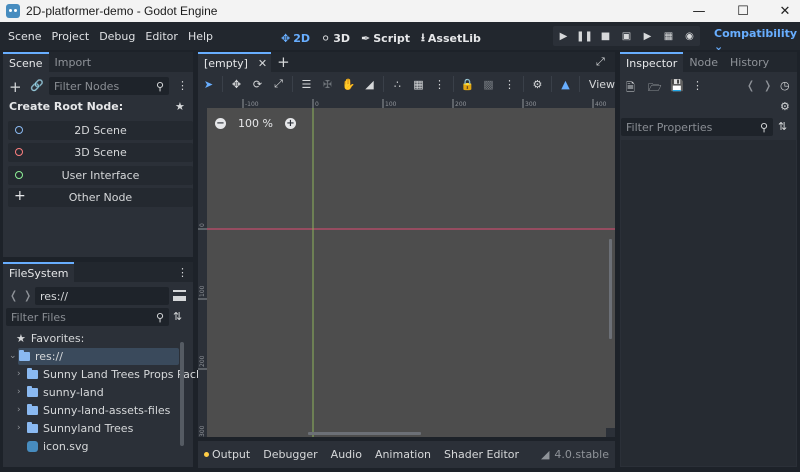 This screenshot has height=472, width=800. I want to click on list-select-icon: ☰, so click(306, 84).